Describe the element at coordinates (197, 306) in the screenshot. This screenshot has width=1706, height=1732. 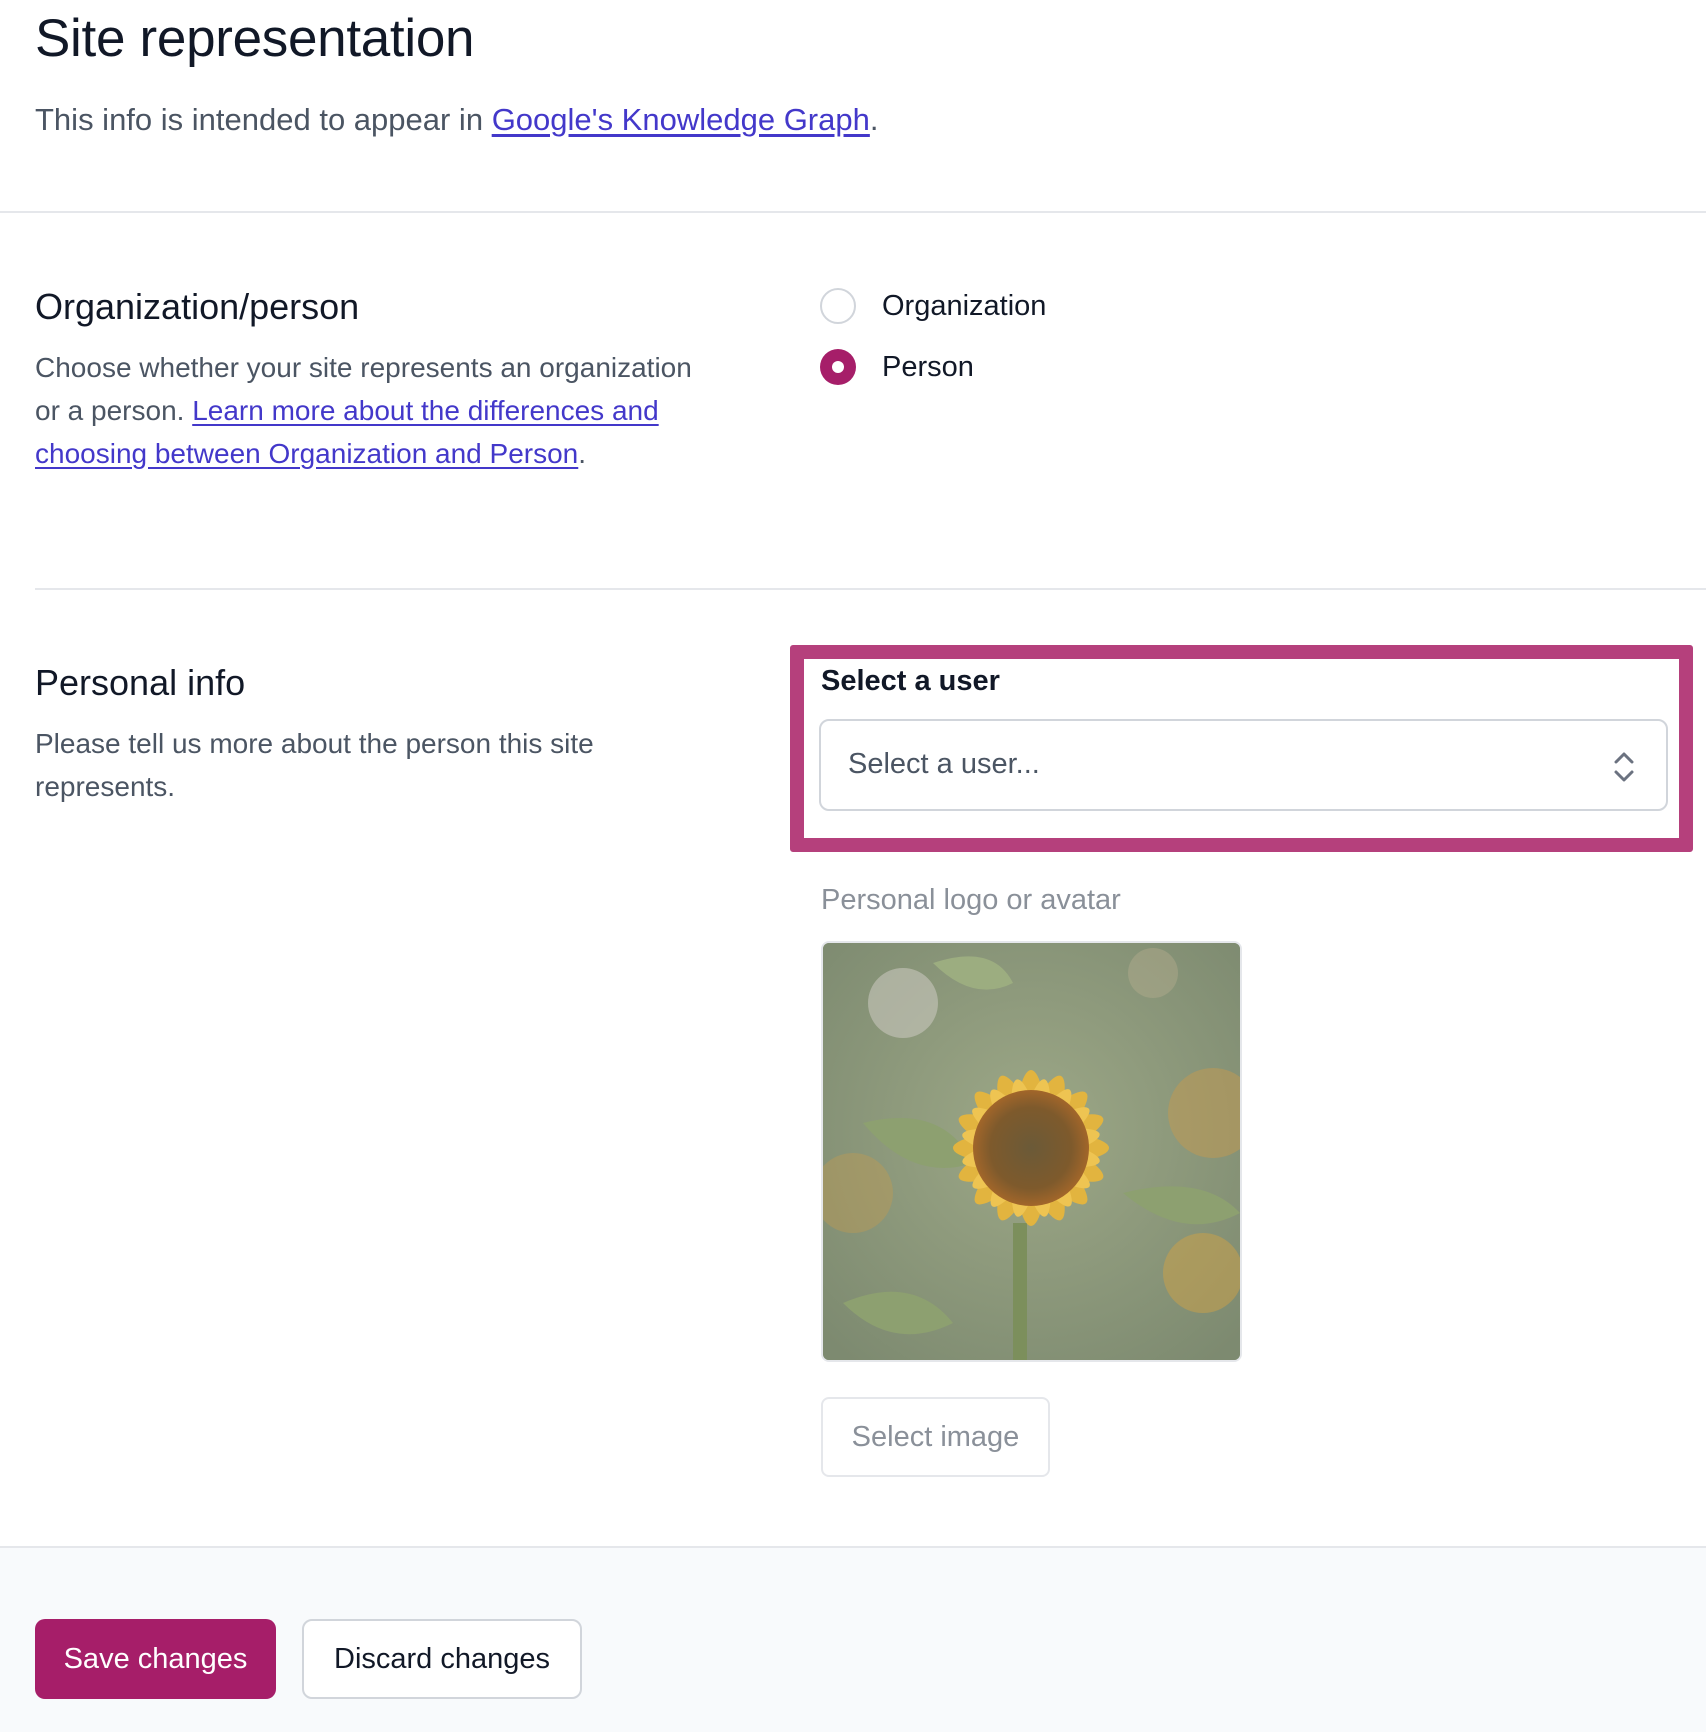
I see `org-person-title: Organization/person` at that location.